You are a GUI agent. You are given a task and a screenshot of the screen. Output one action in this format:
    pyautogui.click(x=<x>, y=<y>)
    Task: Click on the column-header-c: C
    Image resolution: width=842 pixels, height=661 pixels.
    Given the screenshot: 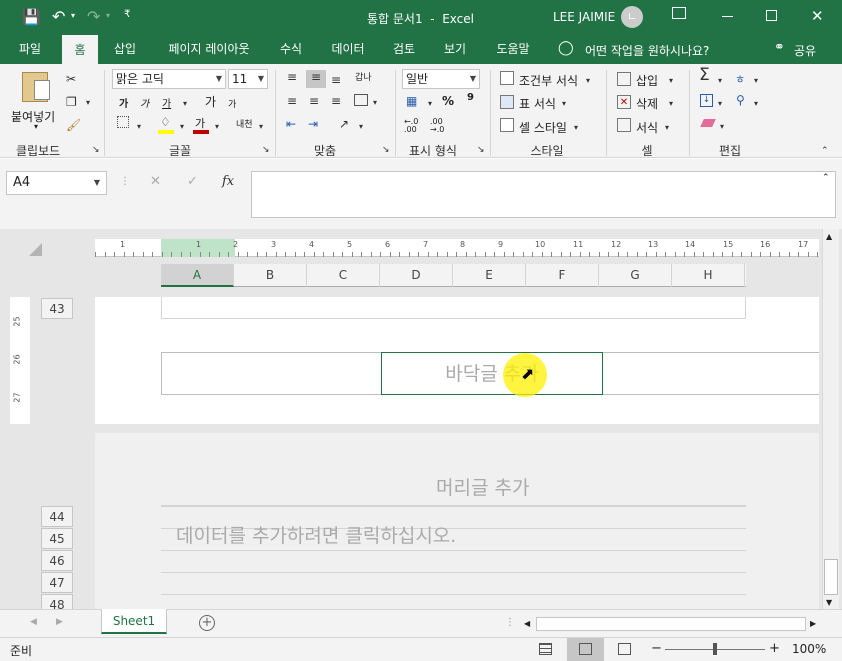 What is the action you would take?
    pyautogui.click(x=343, y=275)
    